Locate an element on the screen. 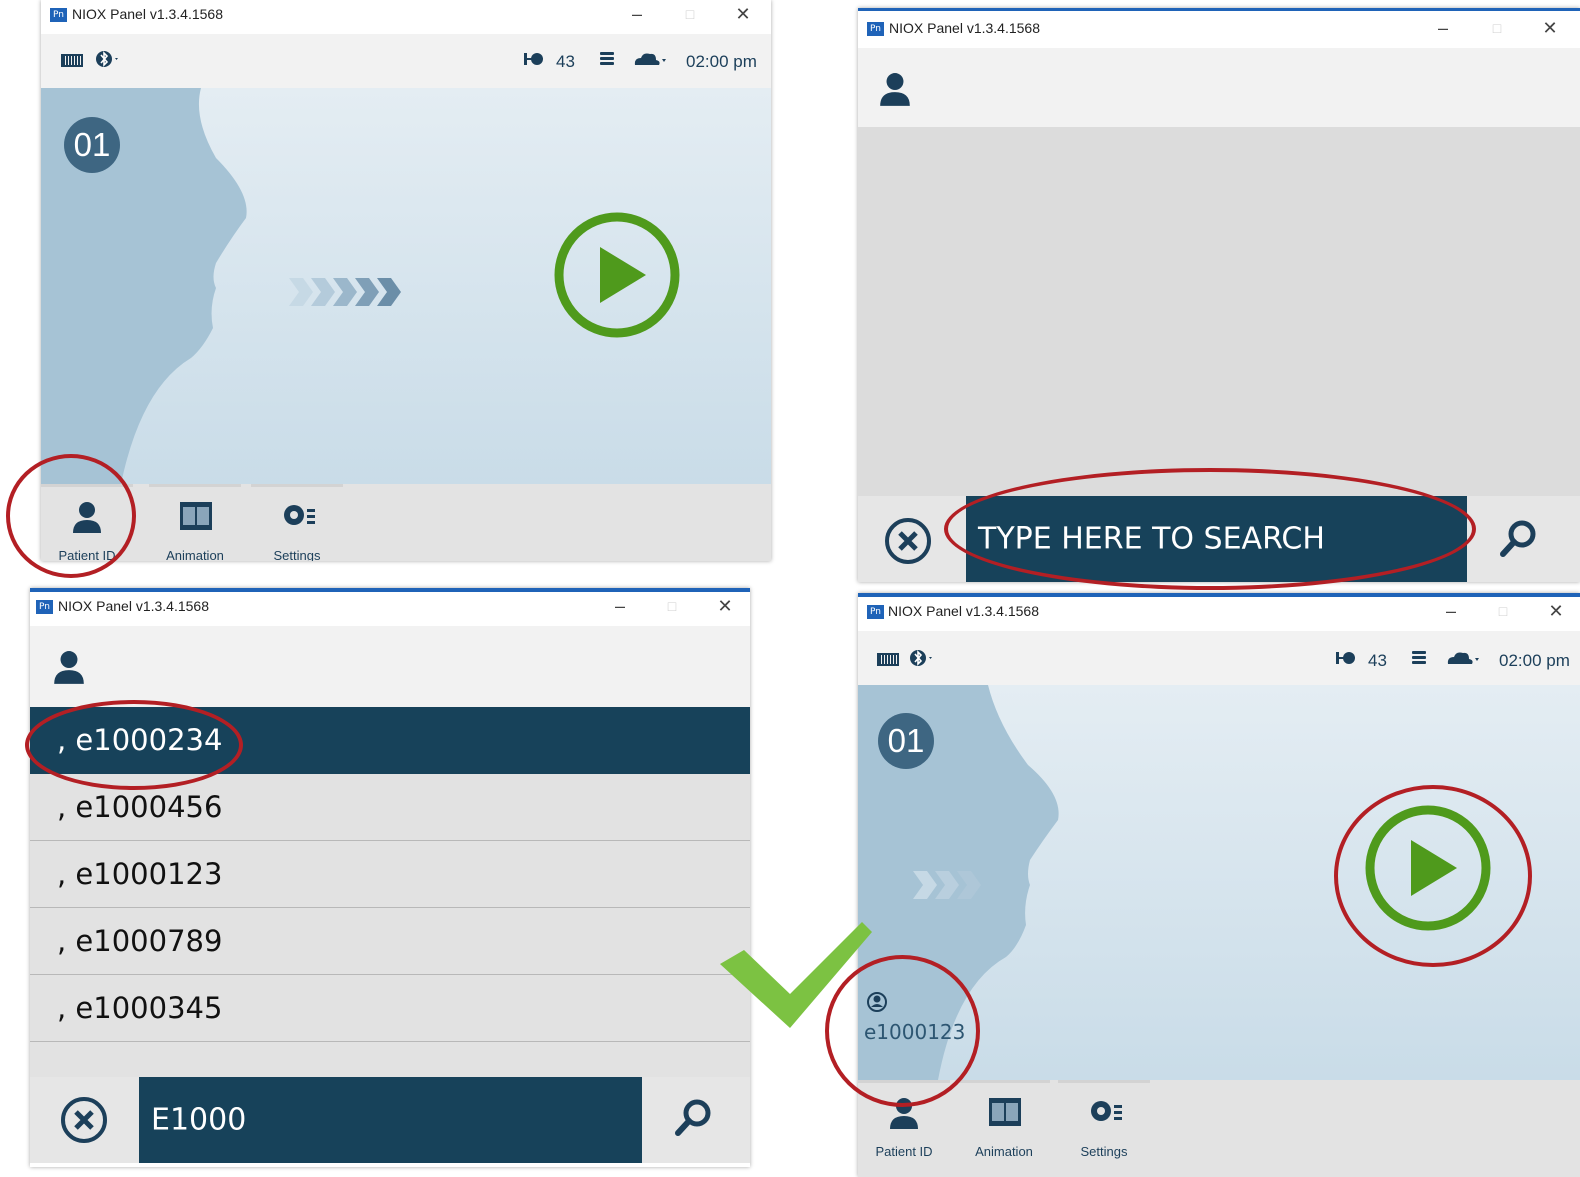  search-input: E1000 is located at coordinates (390, 1120).